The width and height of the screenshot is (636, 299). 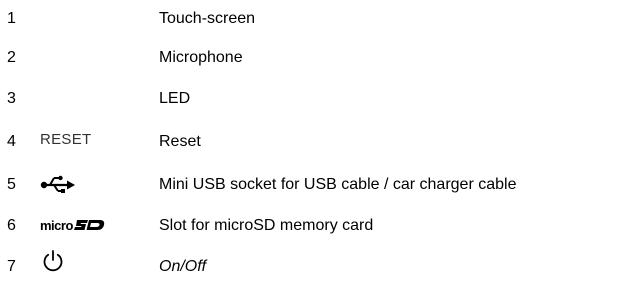 I want to click on legend-row-4: 4 RESET Reset, so click(x=318, y=152).